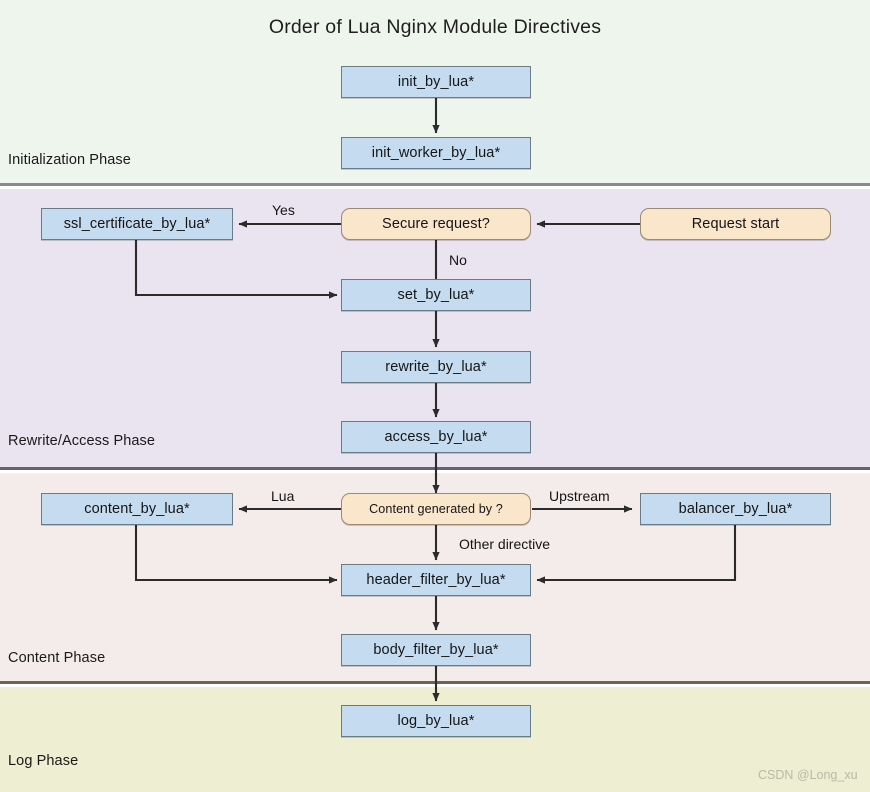  What do you see at coordinates (505, 544) in the screenshot?
I see `edge-label-other-directive: Other directive` at bounding box center [505, 544].